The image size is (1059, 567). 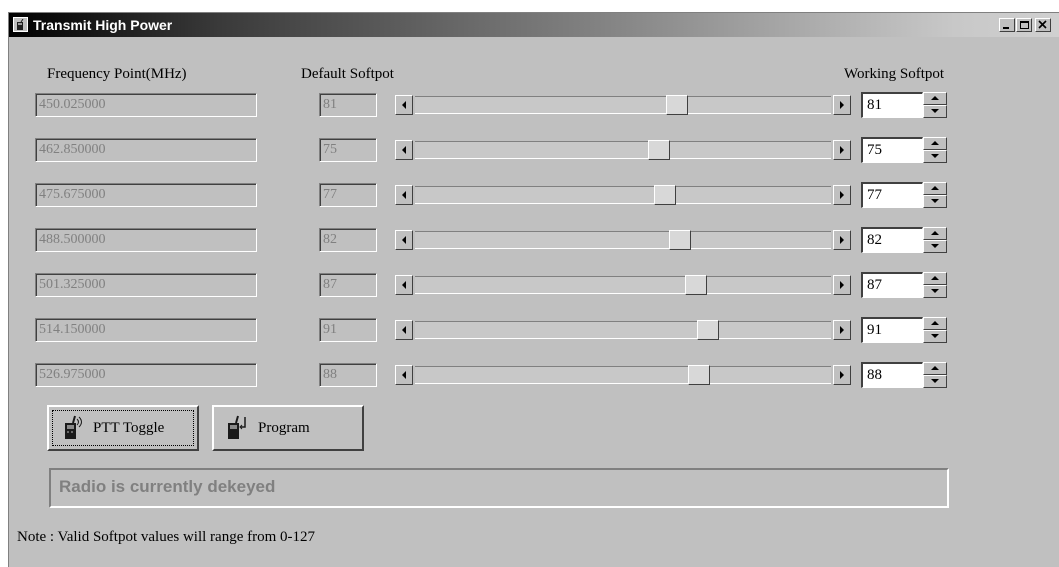 What do you see at coordinates (146, 330) in the screenshot?
I see `frequency-field: 514.150000` at bounding box center [146, 330].